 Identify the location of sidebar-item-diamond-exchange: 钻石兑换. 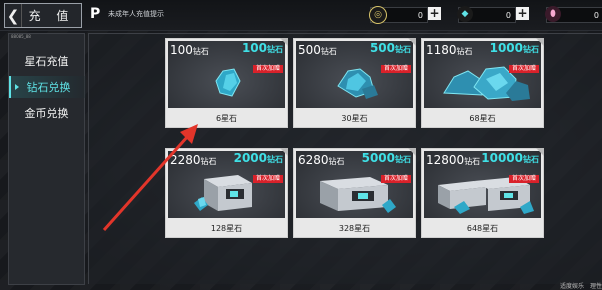
(47, 87).